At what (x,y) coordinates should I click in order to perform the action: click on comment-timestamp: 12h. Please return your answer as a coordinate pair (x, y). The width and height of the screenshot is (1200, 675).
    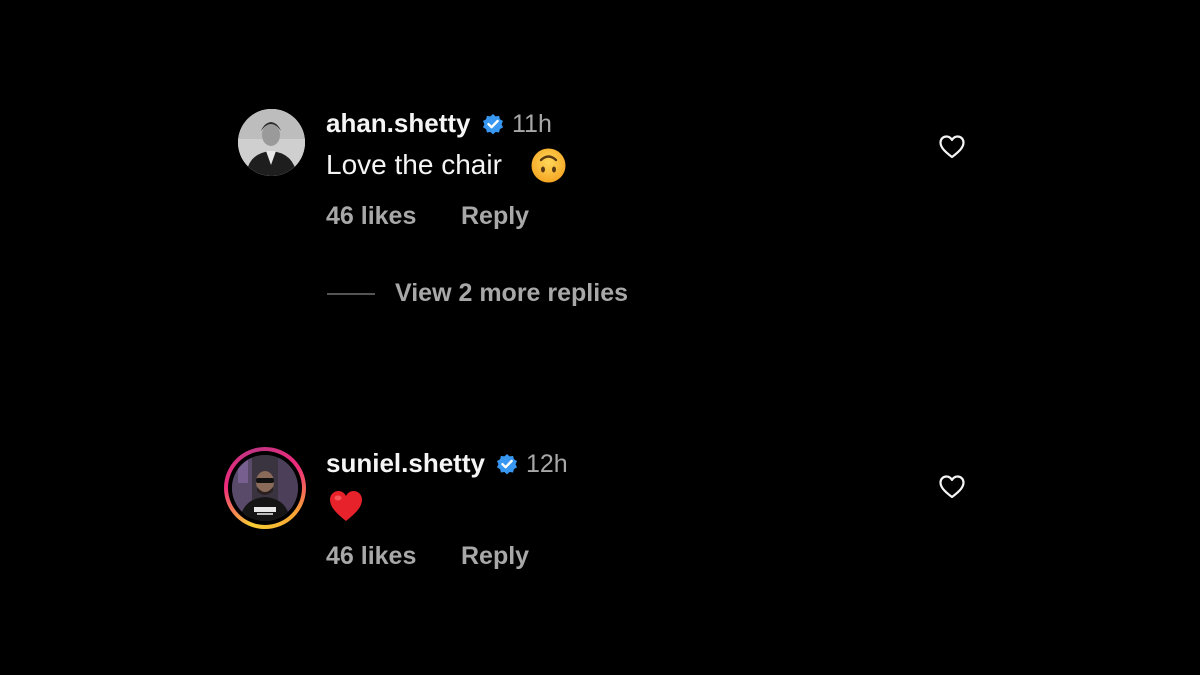
    Looking at the image, I should click on (547, 464).